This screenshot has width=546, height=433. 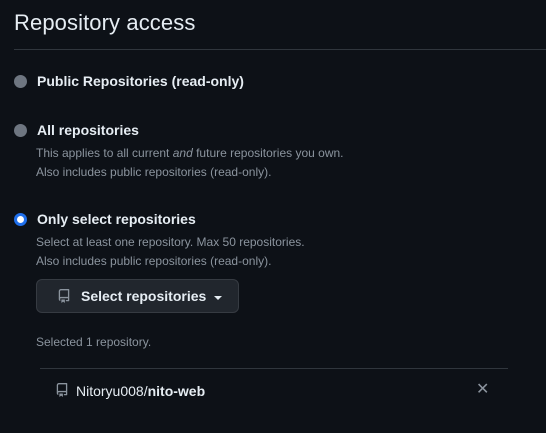 I want to click on option-public-repositories: Public Repositories (read-only), so click(x=280, y=83).